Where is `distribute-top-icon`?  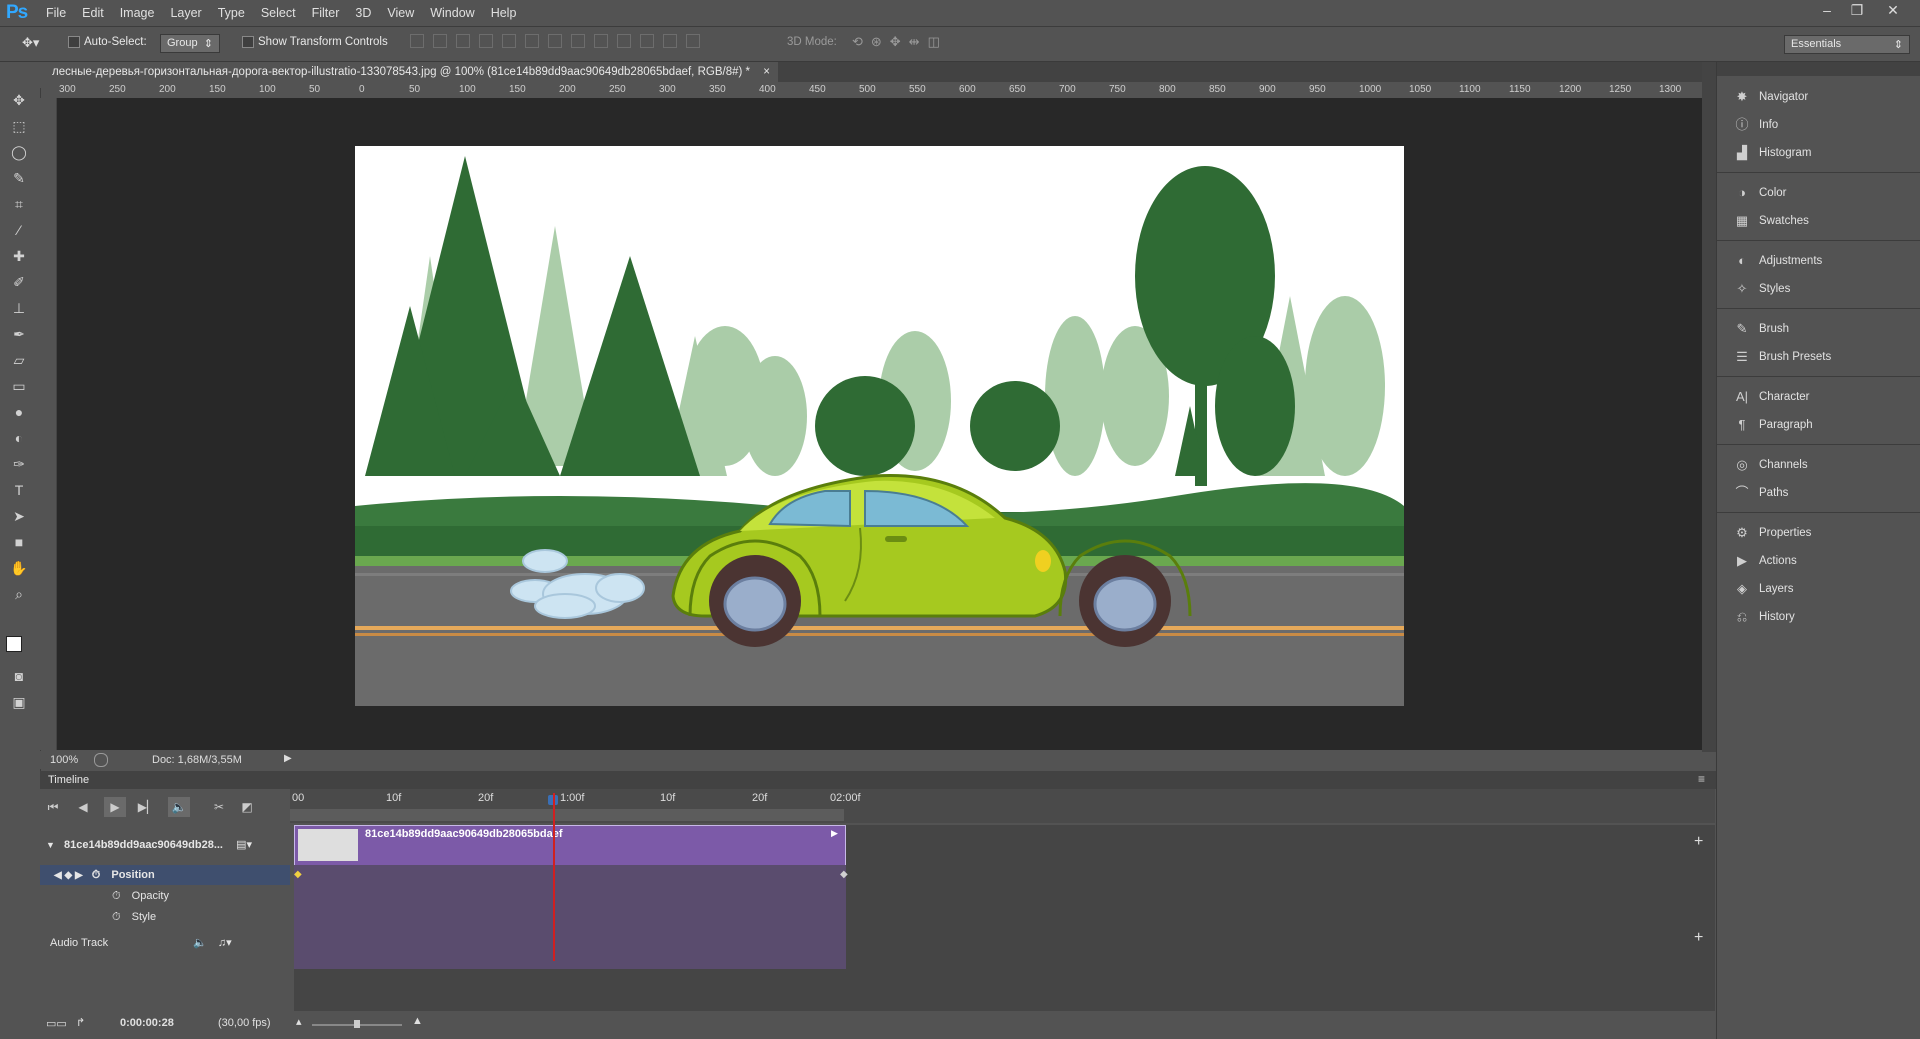
distribute-top-icon is located at coordinates (555, 41).